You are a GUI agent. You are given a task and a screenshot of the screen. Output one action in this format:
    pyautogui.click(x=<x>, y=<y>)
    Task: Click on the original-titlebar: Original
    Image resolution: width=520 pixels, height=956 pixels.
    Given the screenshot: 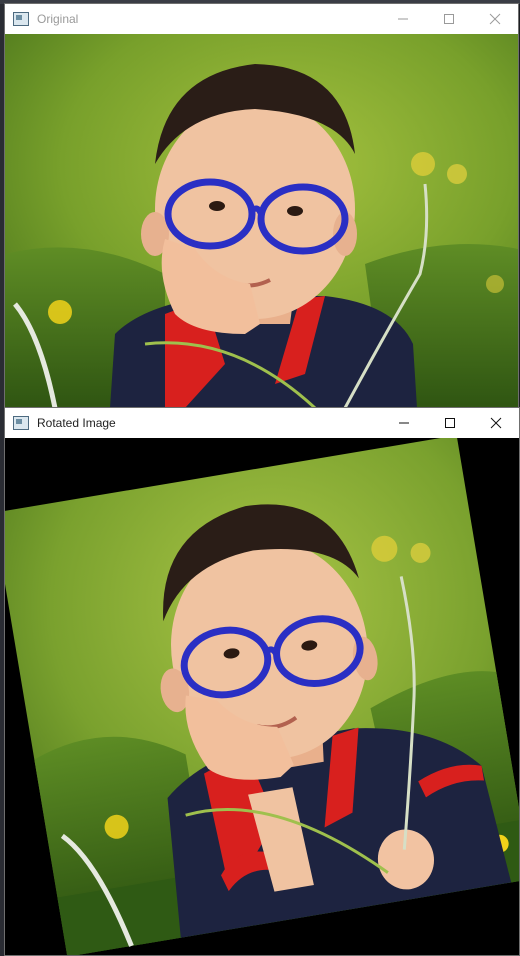 What is the action you would take?
    pyautogui.click(x=261, y=19)
    